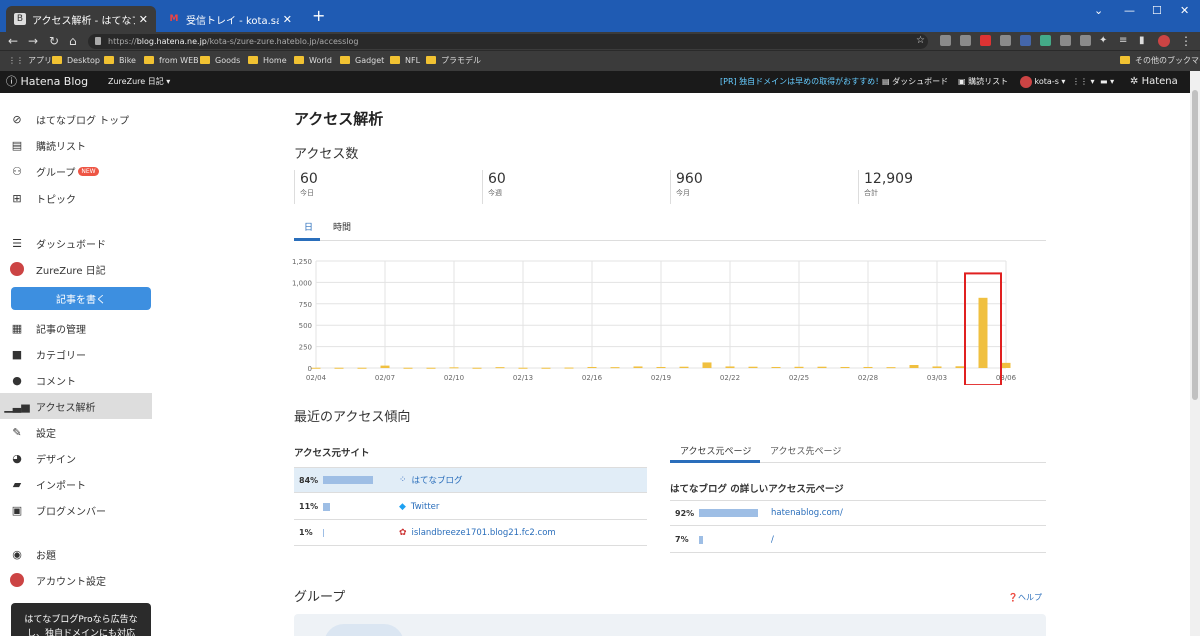 Image resolution: width=1200 pixels, height=641 pixels. I want to click on table-row: 11% ◆ Twitter, so click(470, 507).